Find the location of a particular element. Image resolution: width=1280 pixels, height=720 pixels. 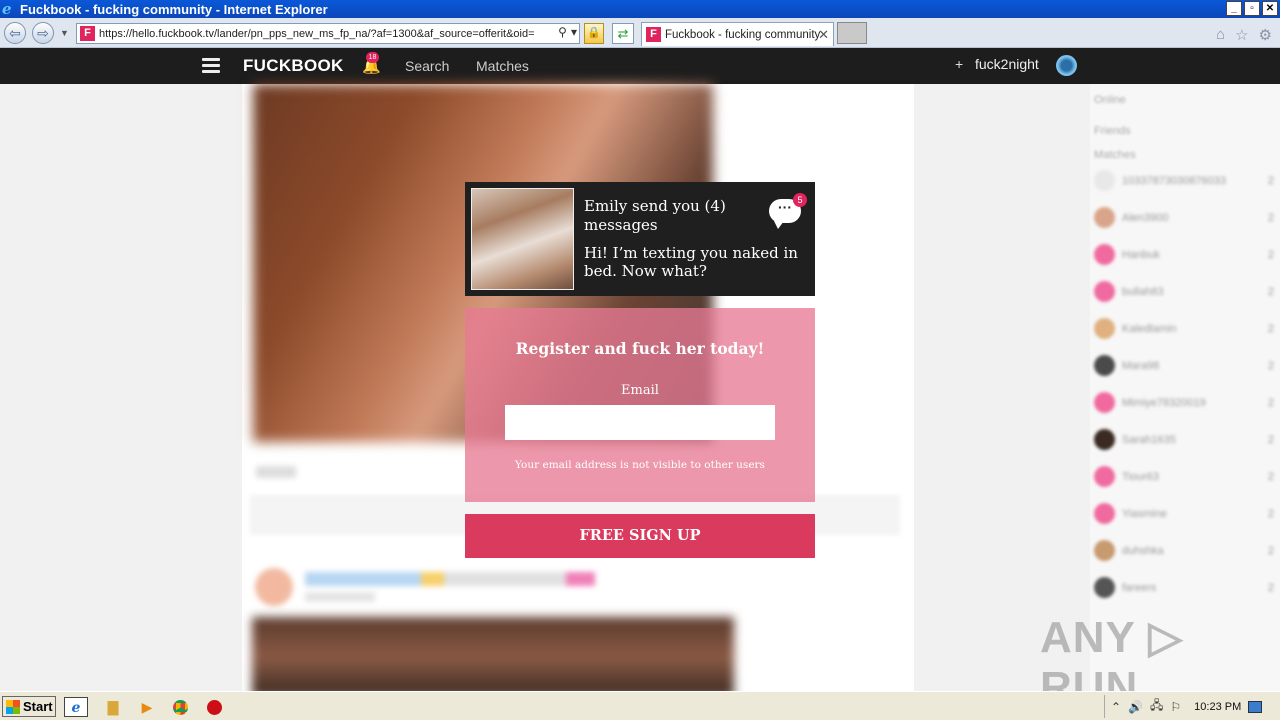

history-dropdown-icon: ▼ is located at coordinates (64, 33).